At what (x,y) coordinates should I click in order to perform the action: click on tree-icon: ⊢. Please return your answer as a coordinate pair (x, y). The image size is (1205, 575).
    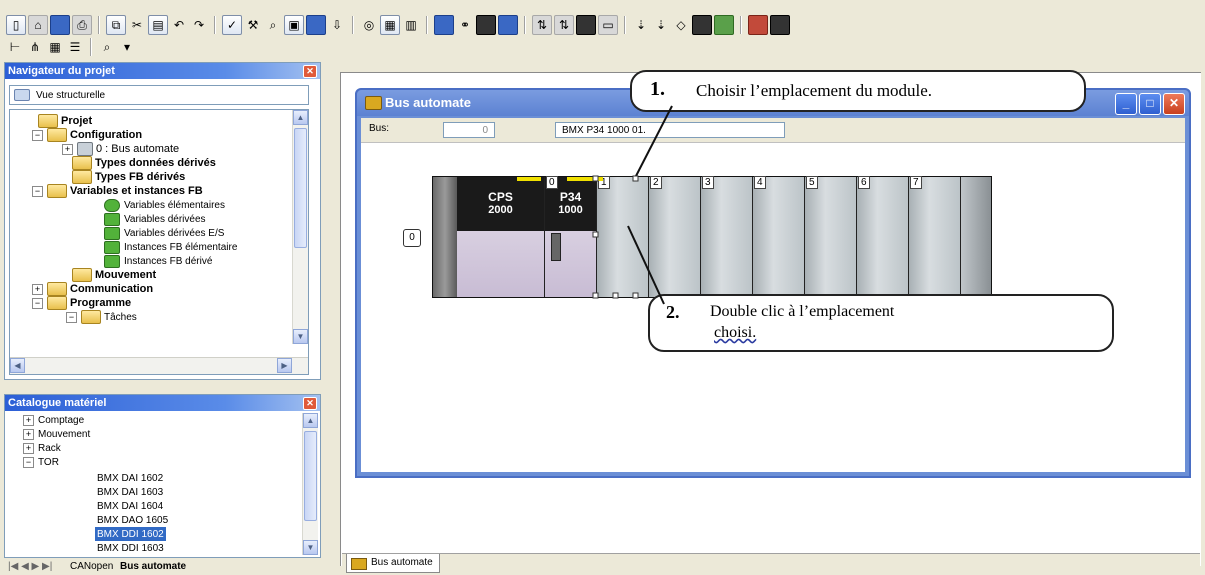
    Looking at the image, I should click on (15, 47).